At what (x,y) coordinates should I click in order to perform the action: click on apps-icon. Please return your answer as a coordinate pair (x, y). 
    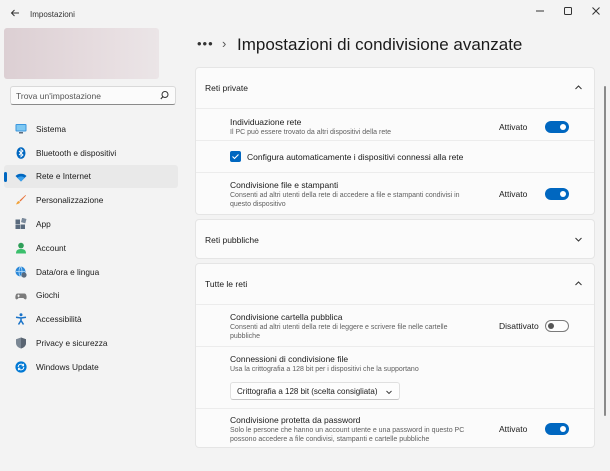
    Looking at the image, I should click on (21, 223).